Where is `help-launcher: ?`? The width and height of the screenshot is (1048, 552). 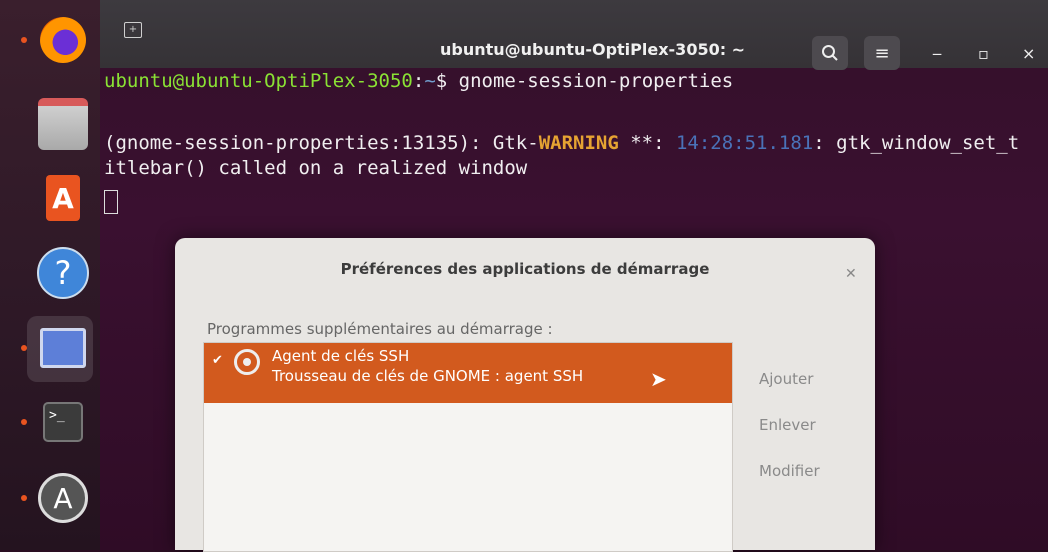 help-launcher: ? is located at coordinates (63, 273).